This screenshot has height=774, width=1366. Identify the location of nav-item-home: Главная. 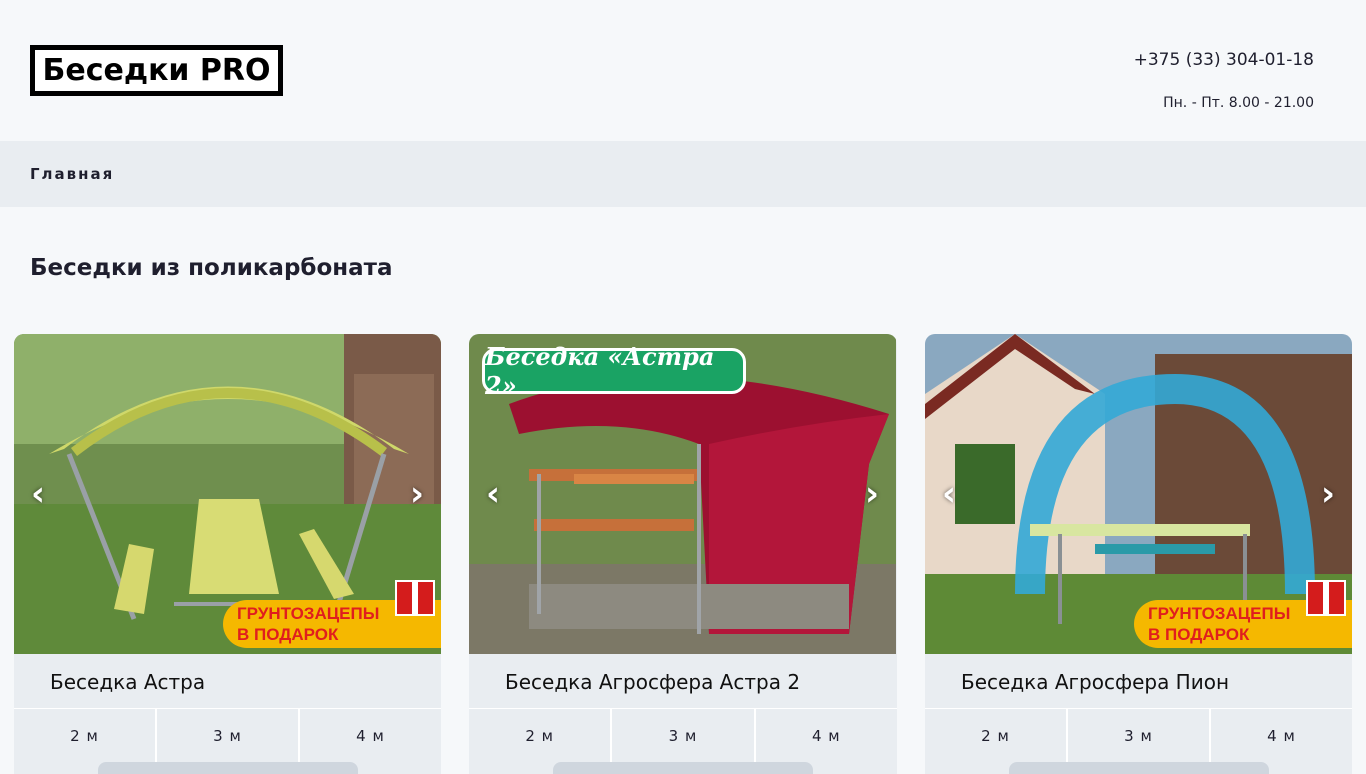
(72, 174).